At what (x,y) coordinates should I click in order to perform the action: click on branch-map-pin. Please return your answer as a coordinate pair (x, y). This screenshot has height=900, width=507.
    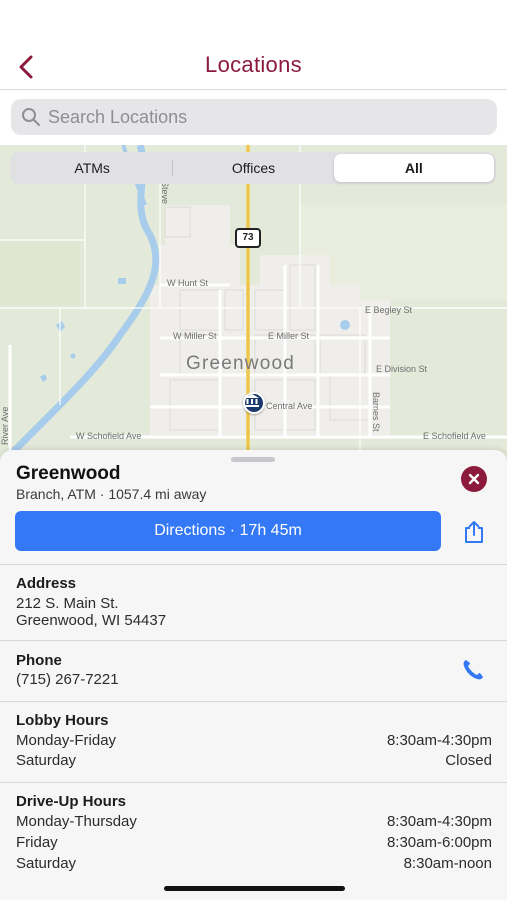
    Looking at the image, I should click on (254, 403).